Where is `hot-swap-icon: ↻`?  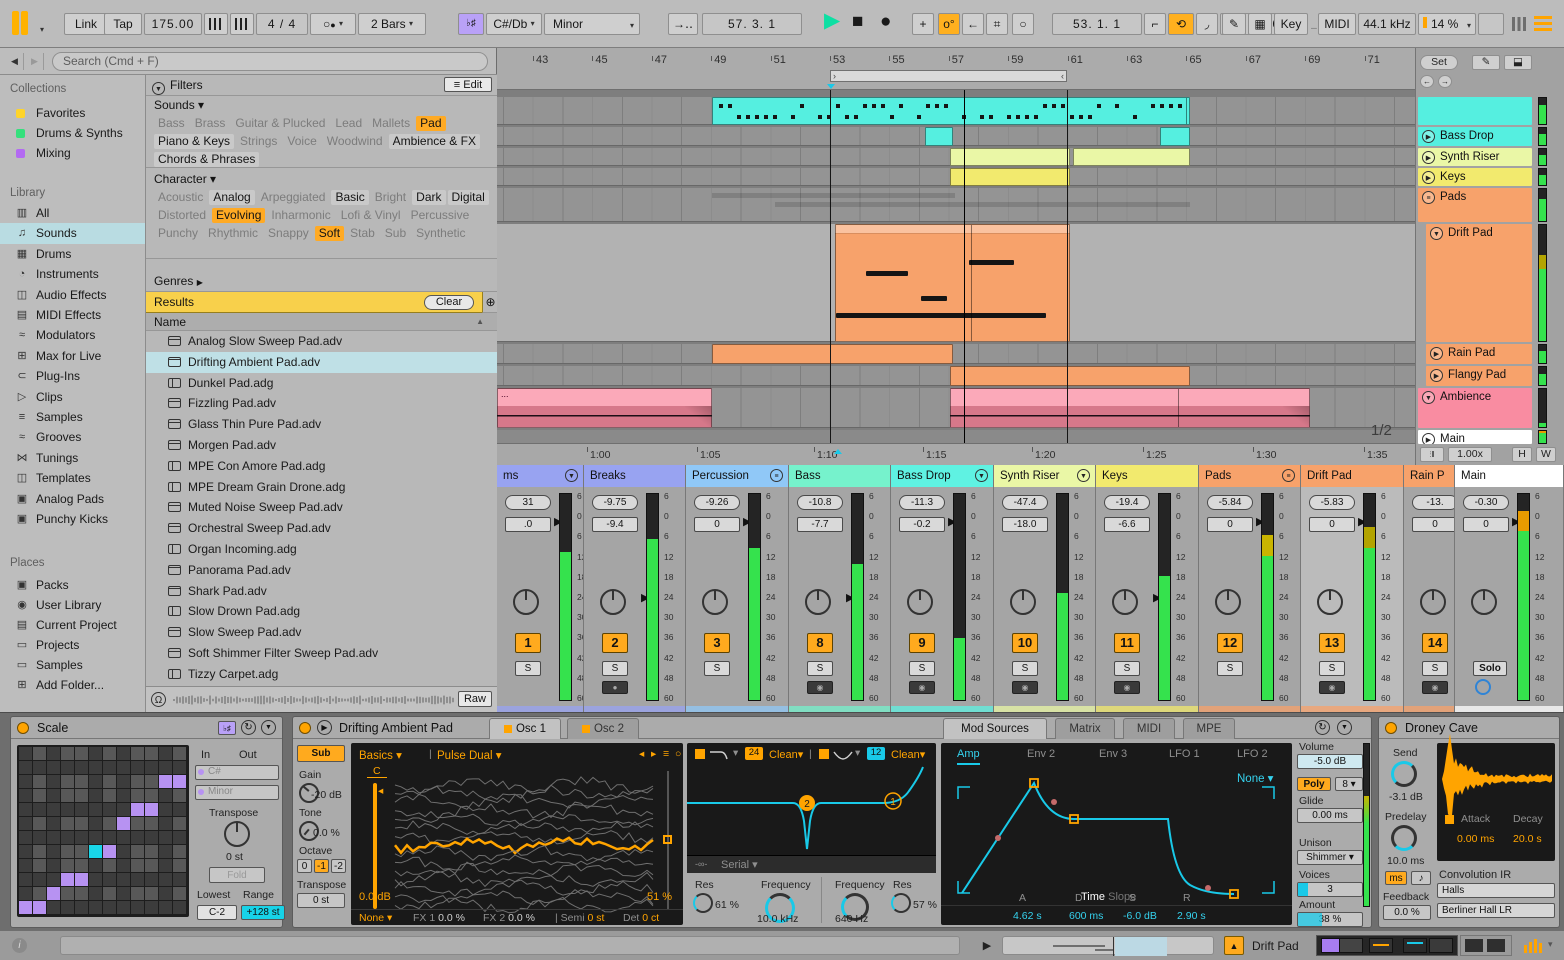 hot-swap-icon: ↻ is located at coordinates (1322, 727).